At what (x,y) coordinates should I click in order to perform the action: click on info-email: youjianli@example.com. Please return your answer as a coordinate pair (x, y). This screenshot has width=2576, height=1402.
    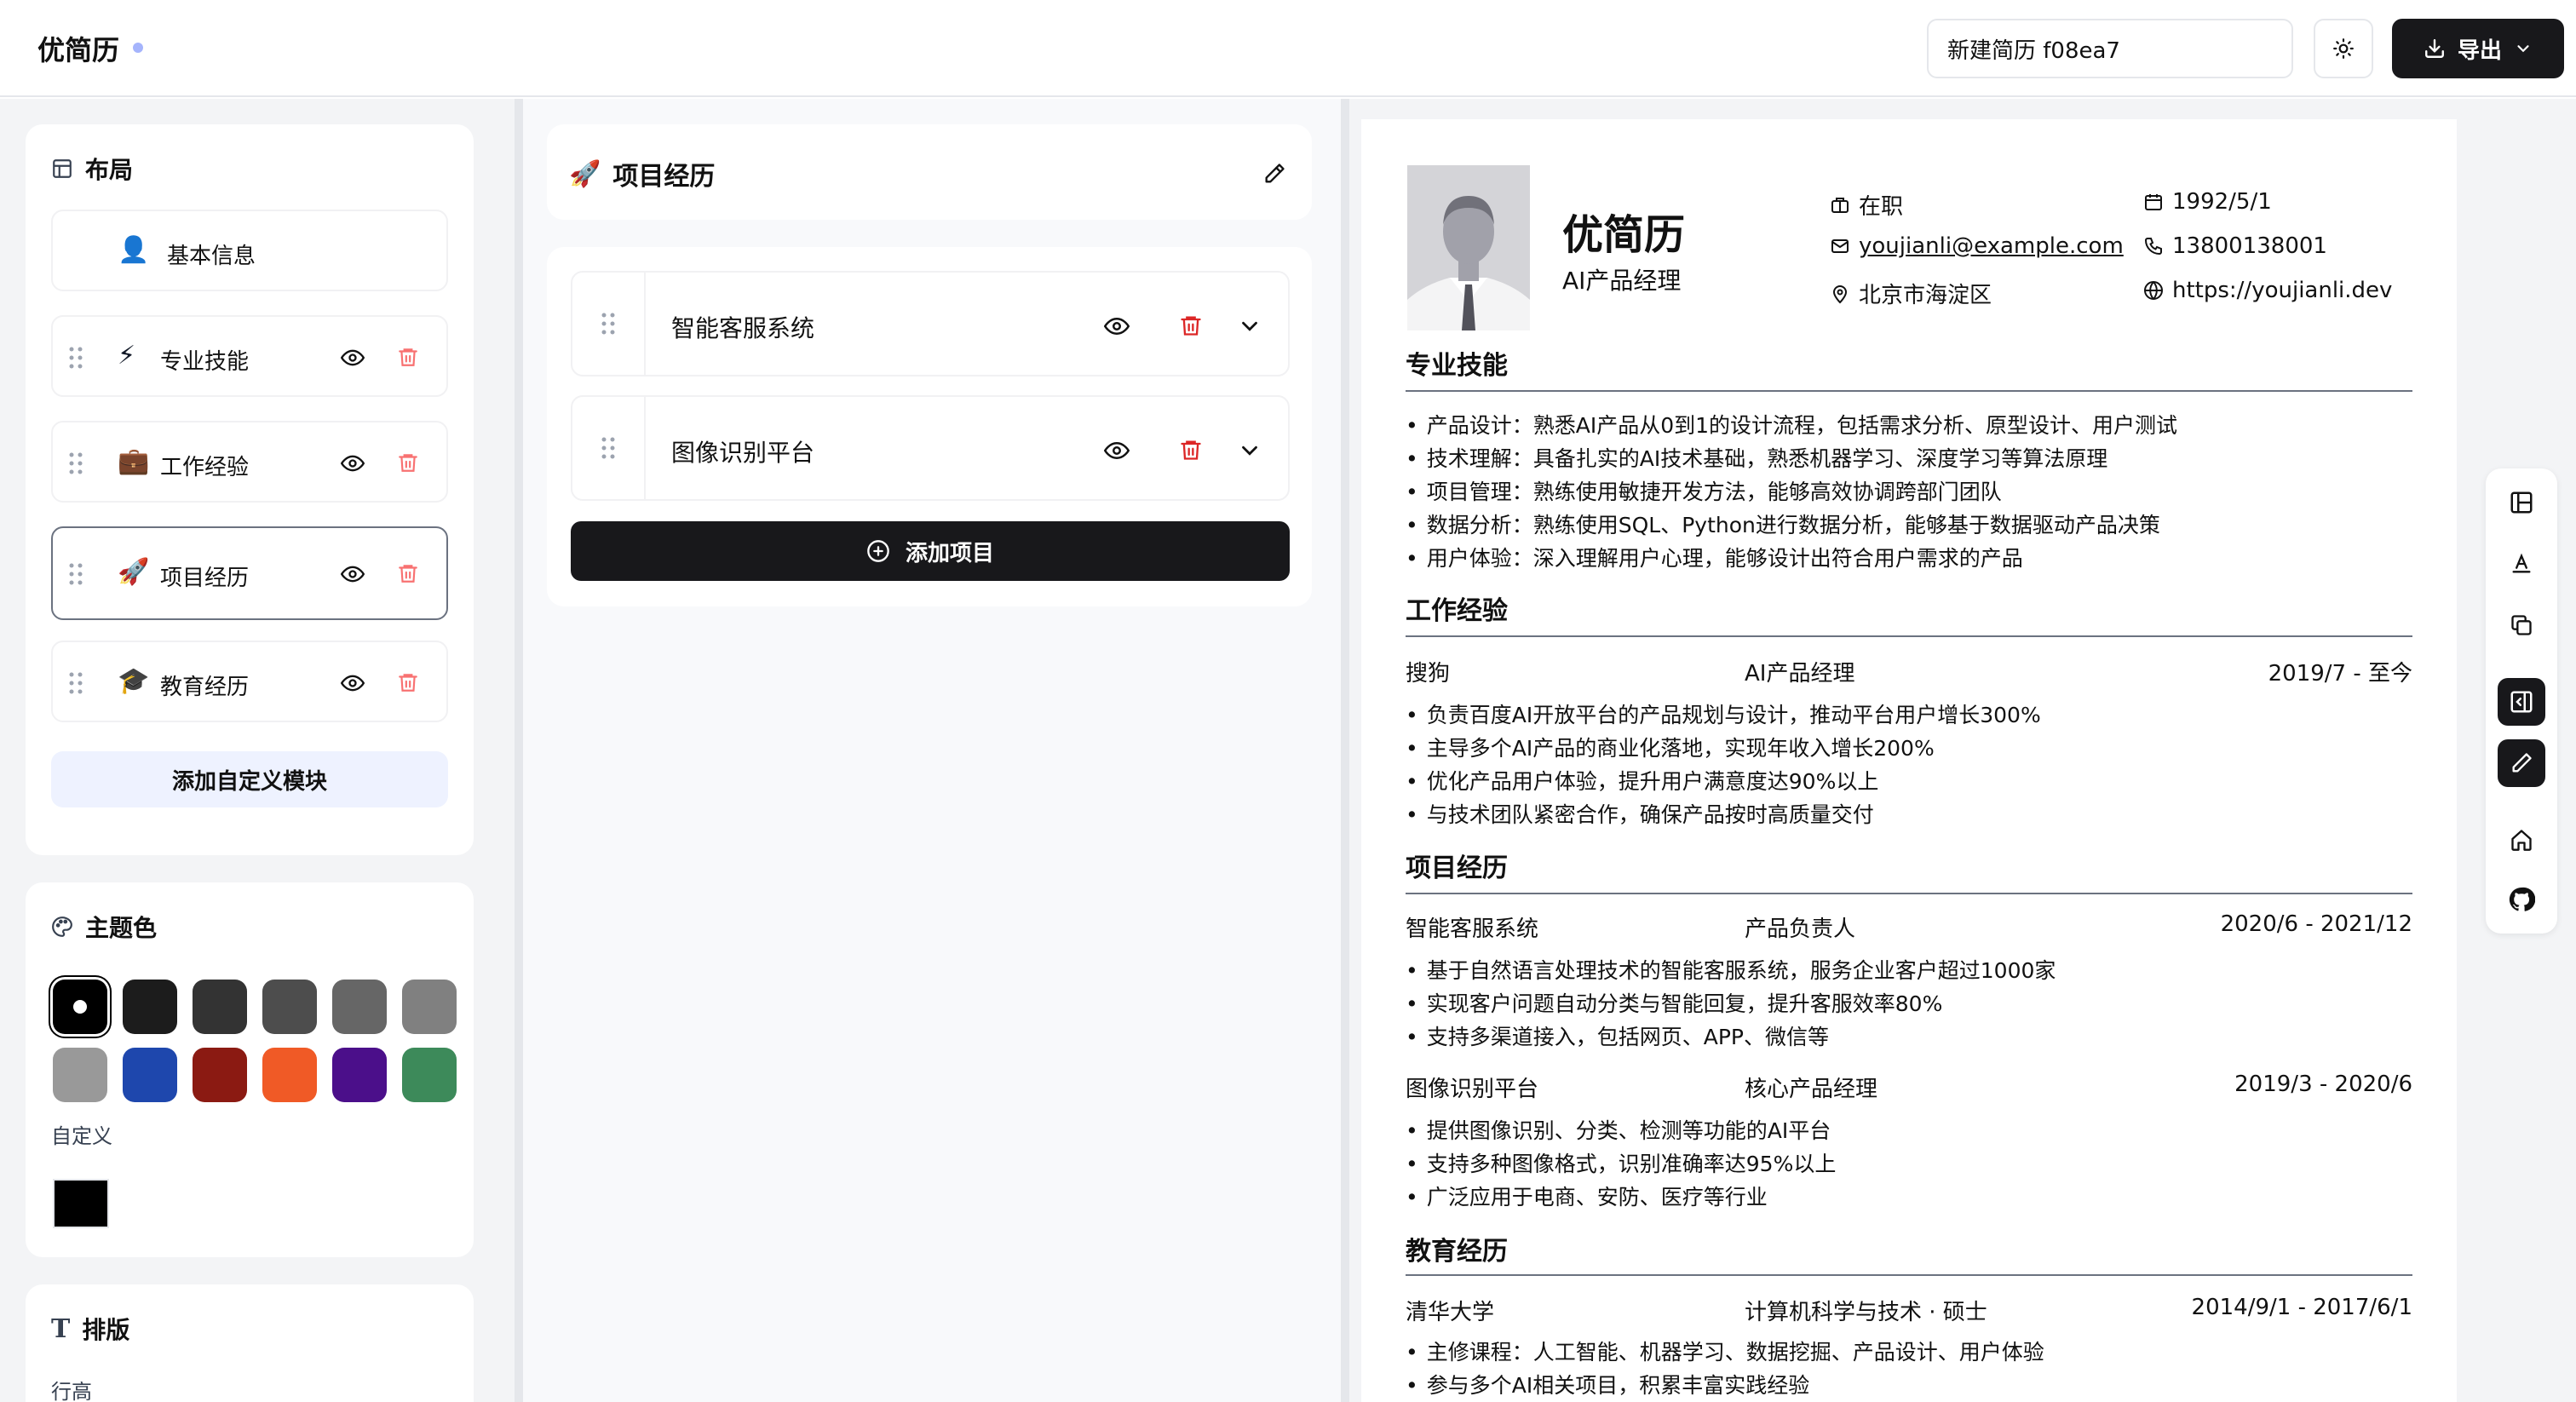
    Looking at the image, I should click on (1977, 246).